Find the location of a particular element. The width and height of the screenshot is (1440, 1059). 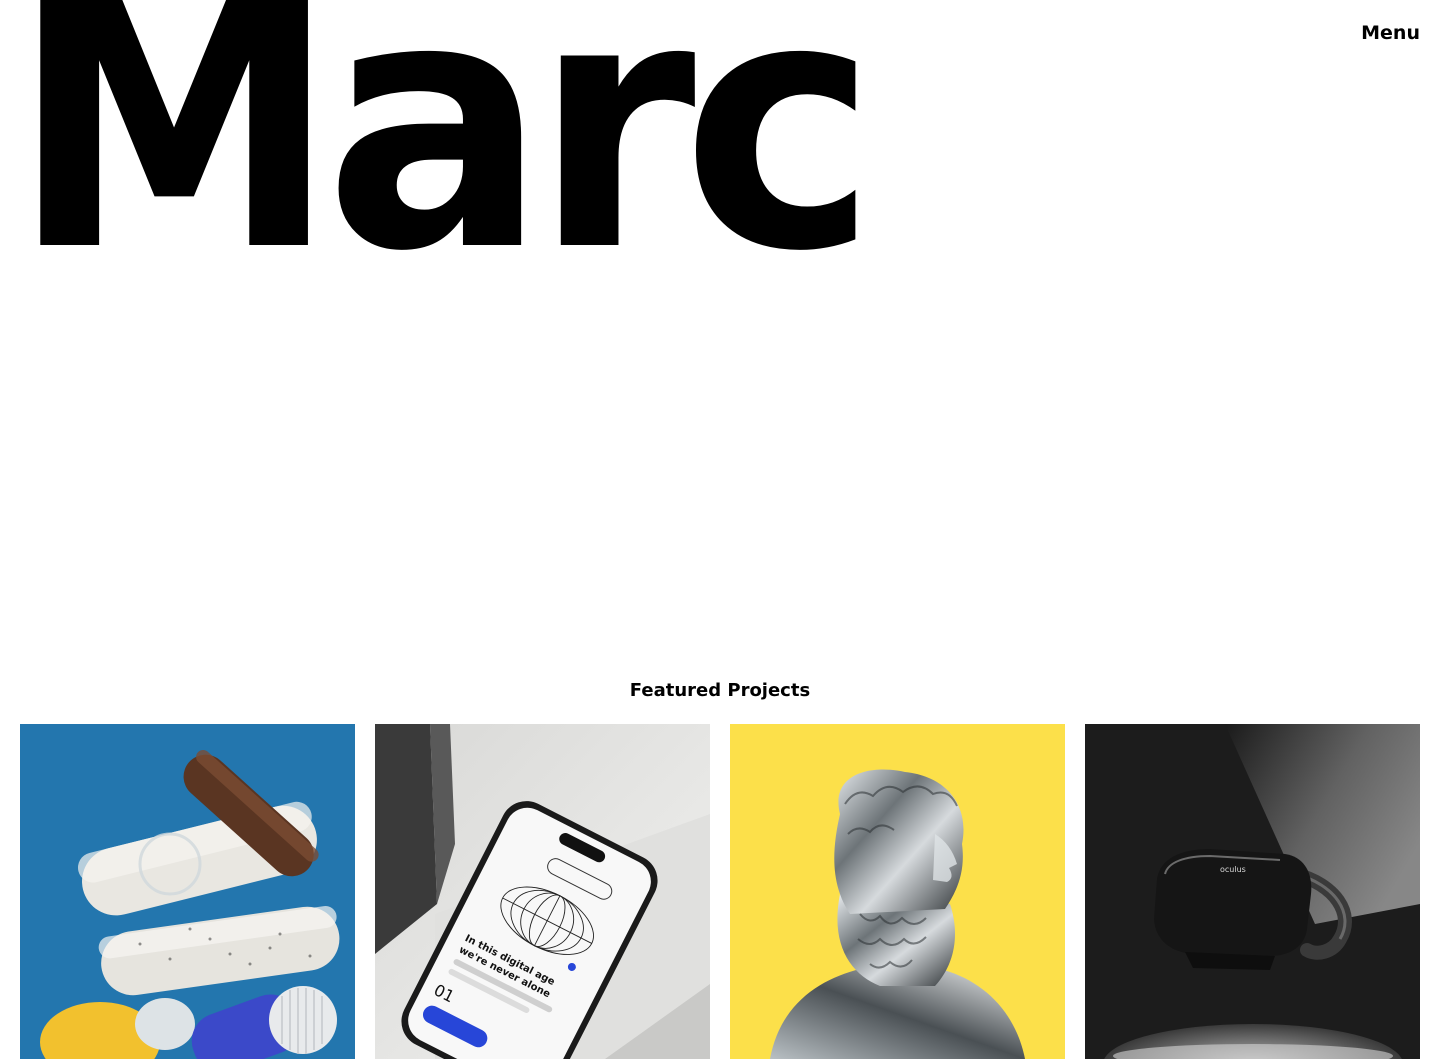

phone-mockup-image: In this digital age we're never alone 01 is located at coordinates (542, 891).